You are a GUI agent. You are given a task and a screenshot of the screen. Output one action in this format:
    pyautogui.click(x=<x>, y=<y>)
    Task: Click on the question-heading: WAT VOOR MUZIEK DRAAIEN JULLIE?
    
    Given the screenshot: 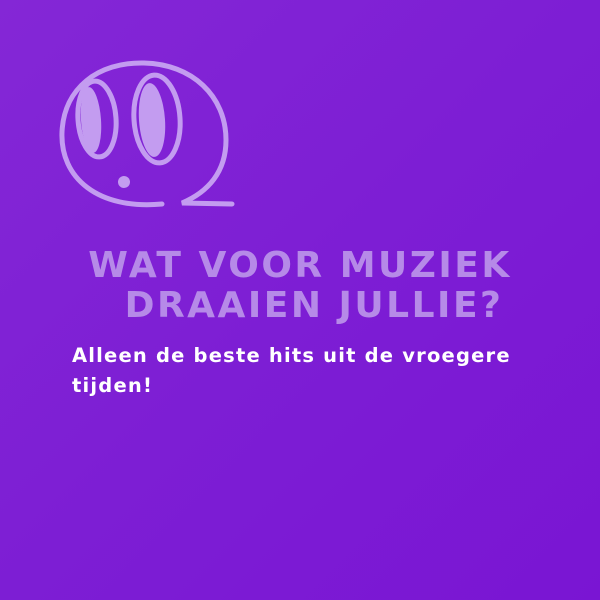 What is the action you would take?
    pyautogui.click(x=300, y=286)
    